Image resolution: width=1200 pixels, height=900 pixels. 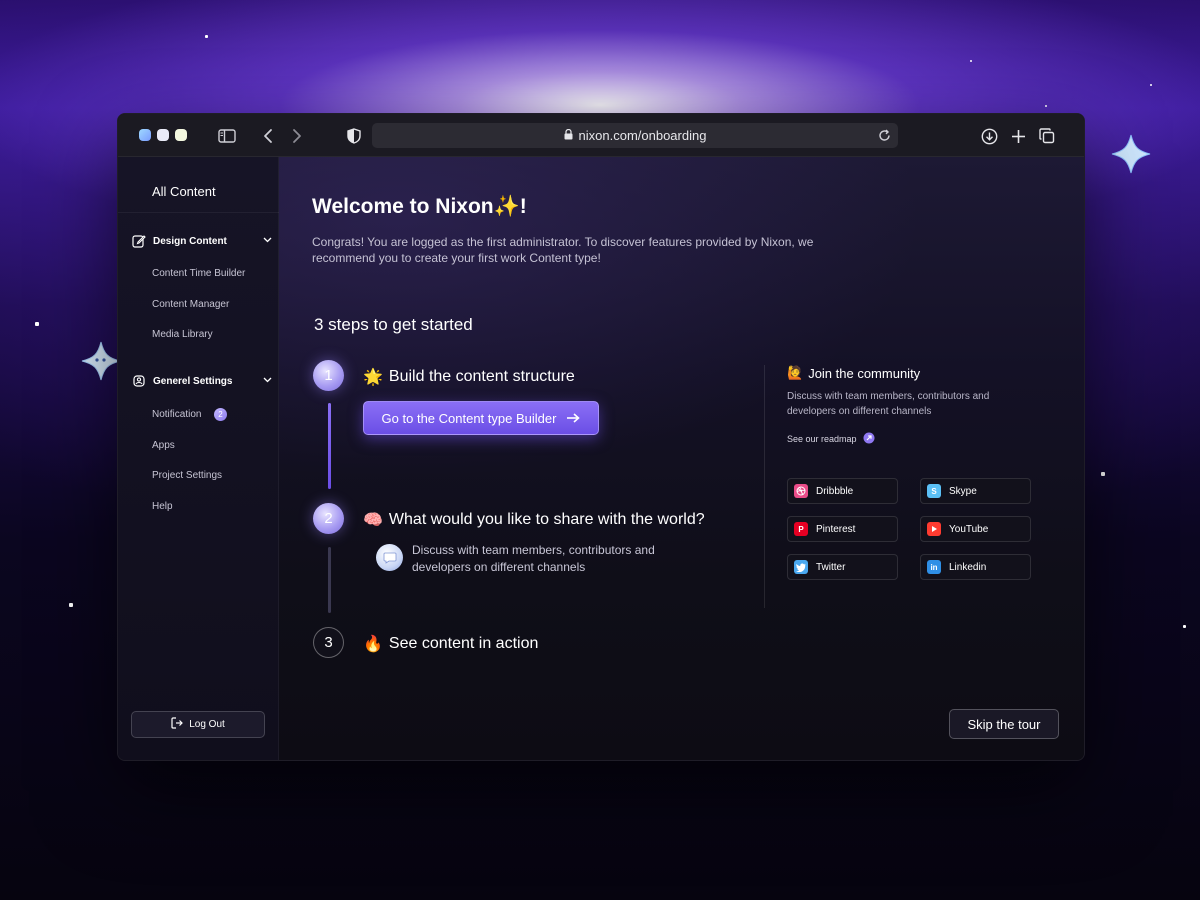 I want to click on back-icon, so click(x=268, y=136).